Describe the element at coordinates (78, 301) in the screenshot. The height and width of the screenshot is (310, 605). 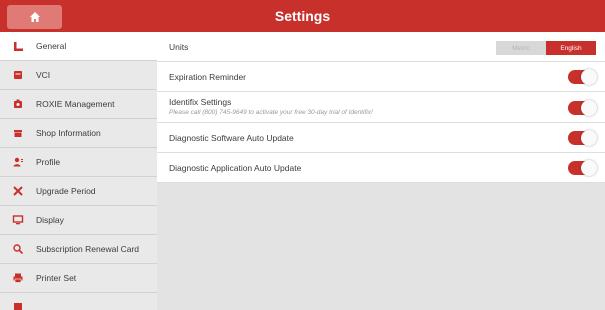
I see `sidebar-item-partial` at that location.